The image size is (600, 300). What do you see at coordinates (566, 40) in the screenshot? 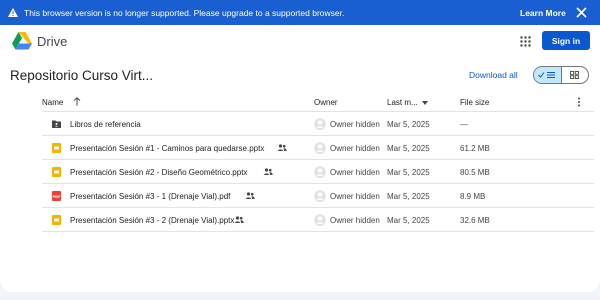
I see `sign-in-button: Sign in` at bounding box center [566, 40].